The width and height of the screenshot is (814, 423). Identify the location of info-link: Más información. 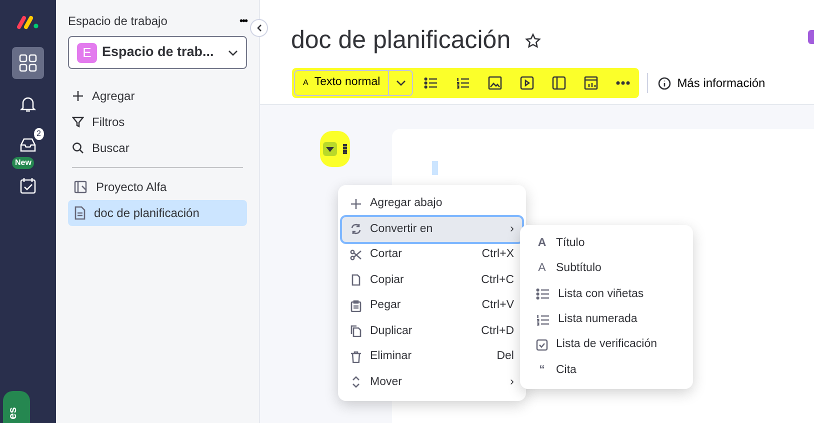
(709, 83).